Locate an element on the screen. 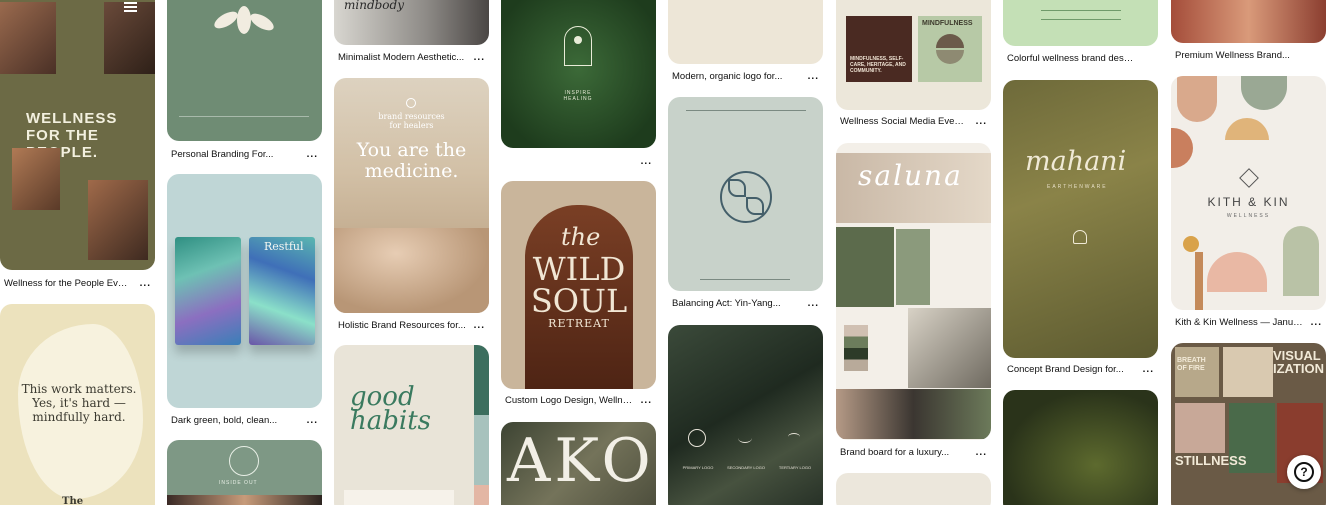  question-mark: ? is located at coordinates (1304, 472).